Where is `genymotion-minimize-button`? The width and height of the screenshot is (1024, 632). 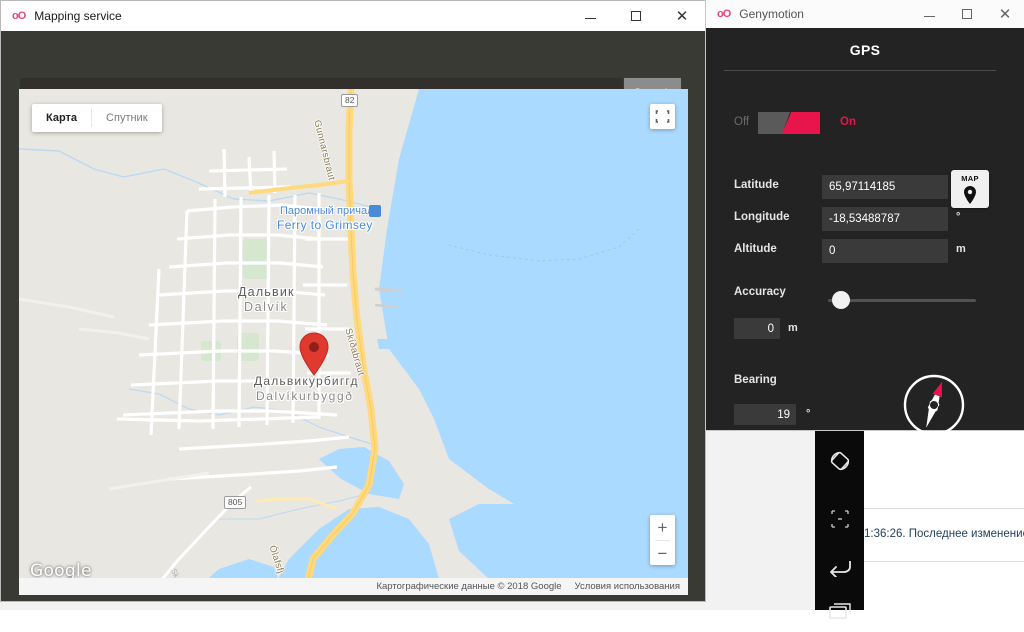
genymotion-minimize-button is located at coordinates (929, 14).